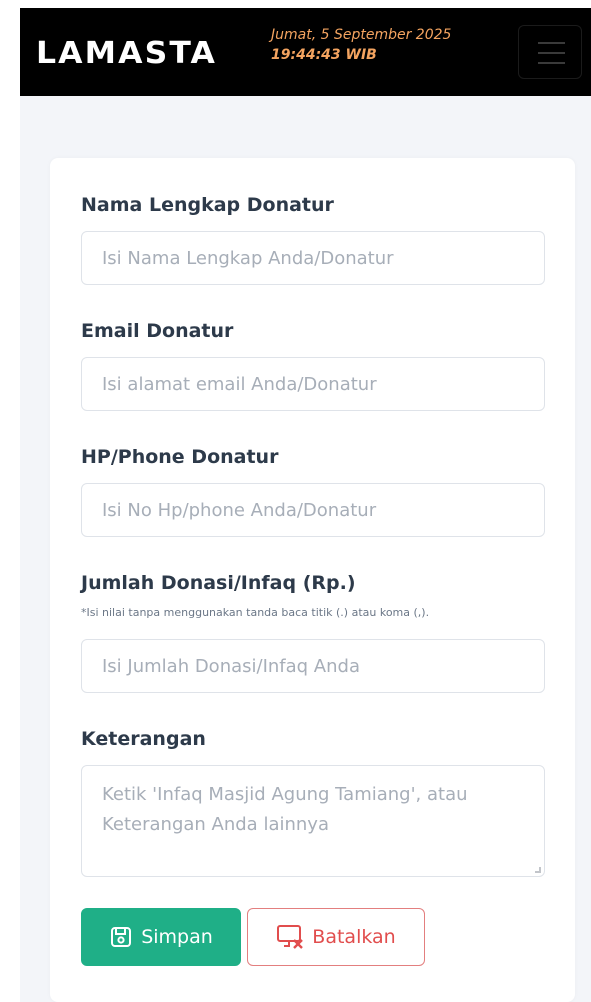 The image size is (591, 1002). Describe the element at coordinates (126, 53) in the screenshot. I see `brand-logo: LAMASTA` at that location.